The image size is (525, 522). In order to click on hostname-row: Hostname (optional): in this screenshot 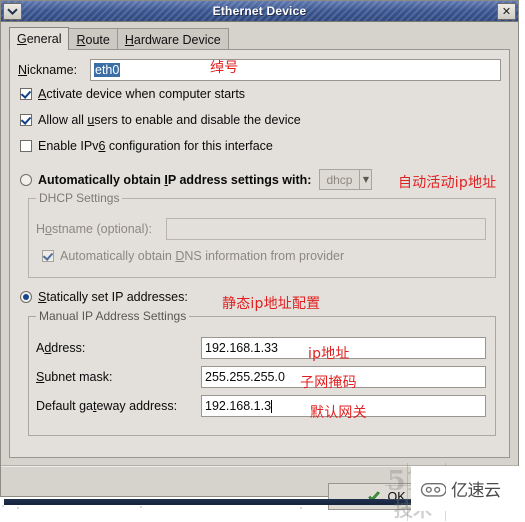, I will do `click(262, 229)`.